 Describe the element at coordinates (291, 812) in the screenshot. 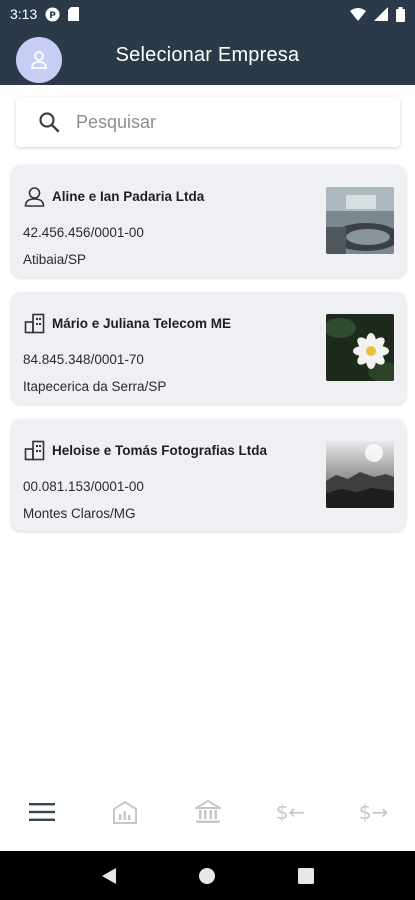

I see `money-in-icon: $←` at that location.